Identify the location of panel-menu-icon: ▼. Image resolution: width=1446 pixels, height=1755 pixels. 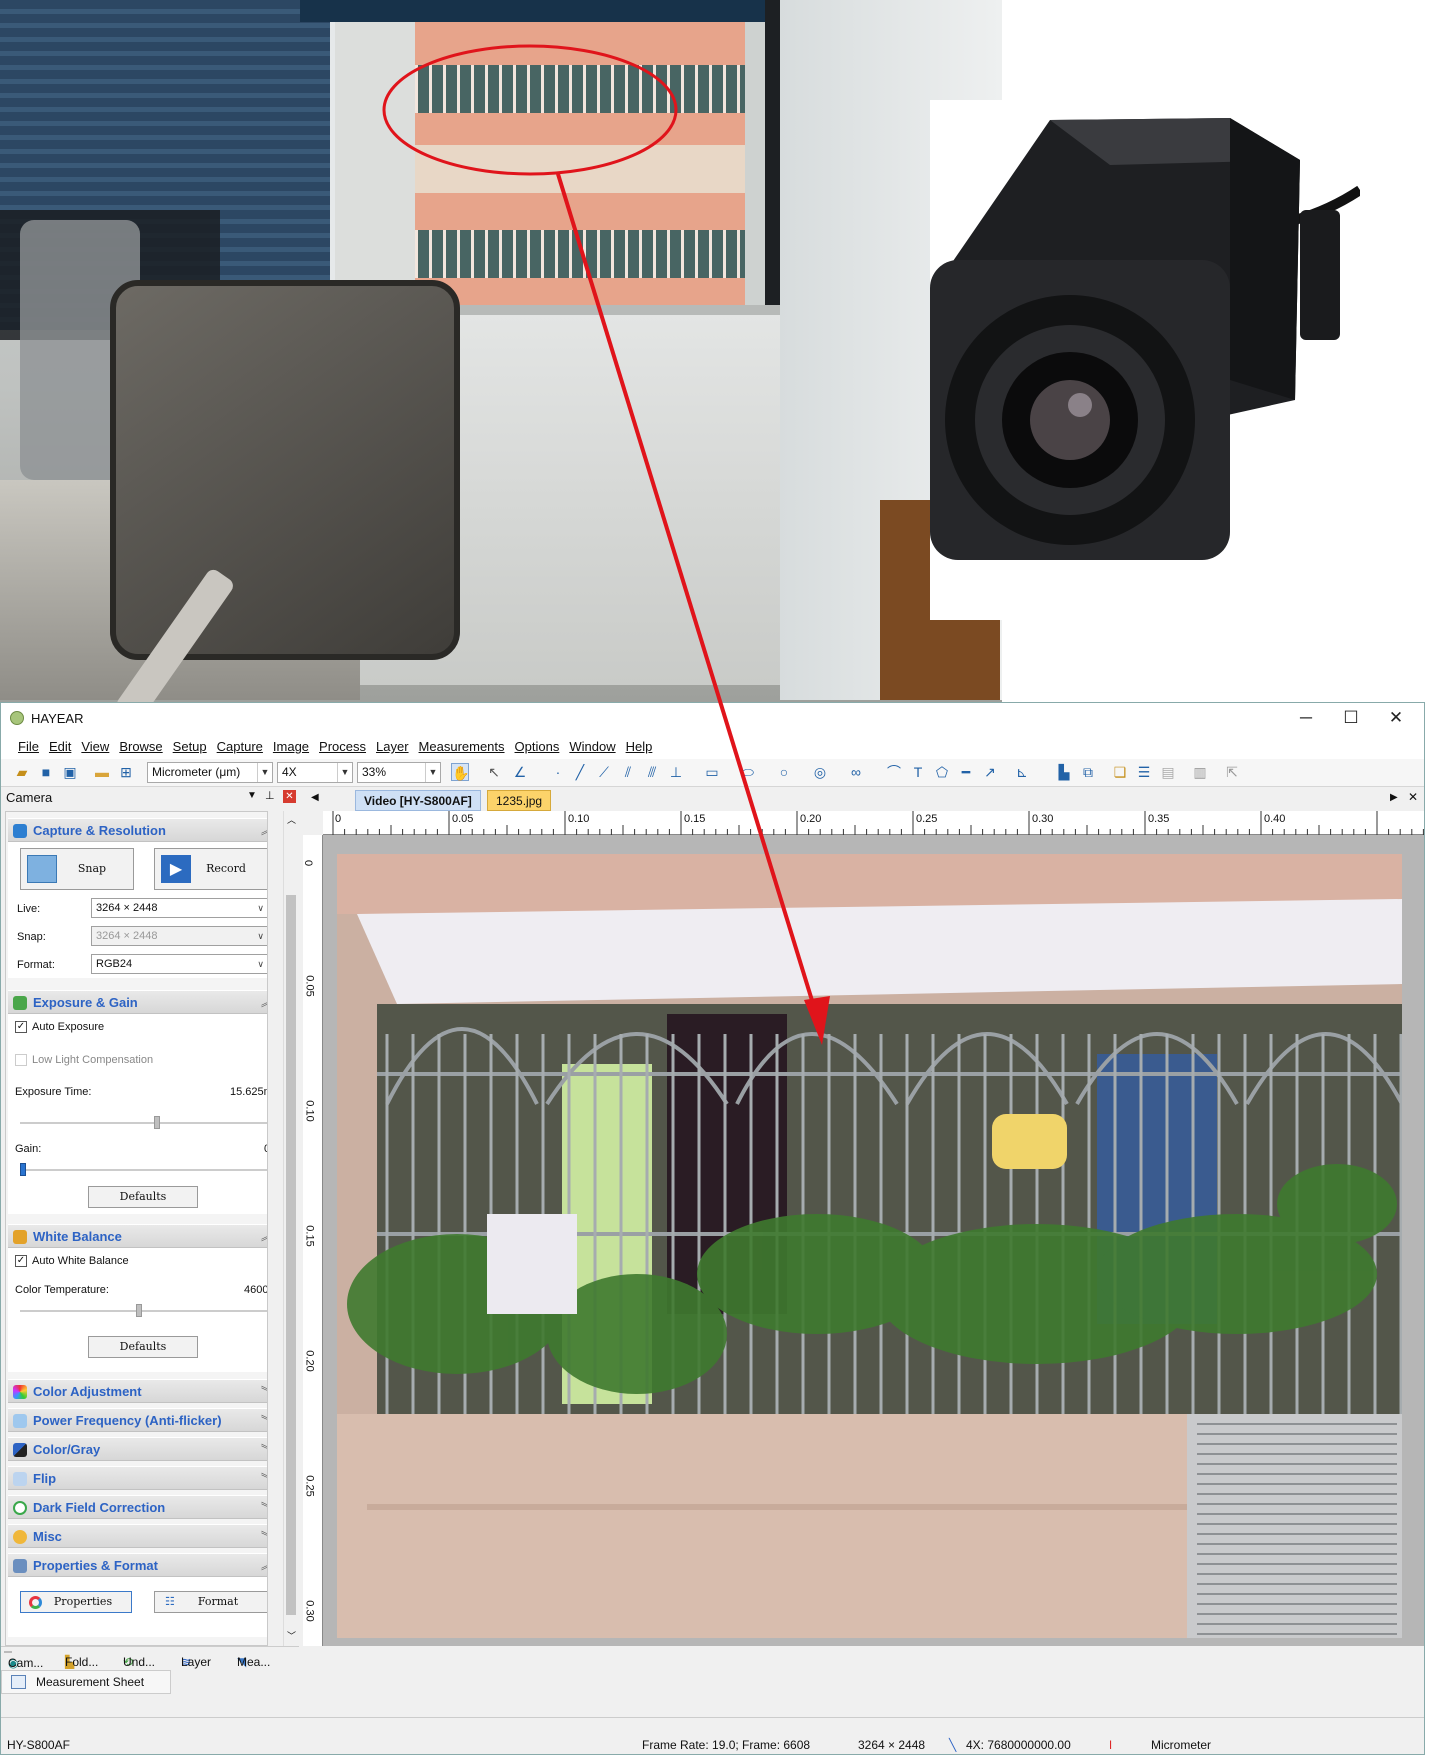
(252, 795).